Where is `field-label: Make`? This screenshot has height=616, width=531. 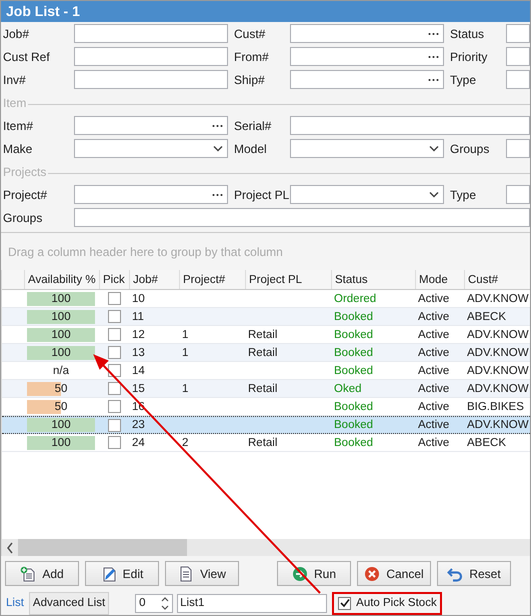 field-label: Make is located at coordinates (18, 149).